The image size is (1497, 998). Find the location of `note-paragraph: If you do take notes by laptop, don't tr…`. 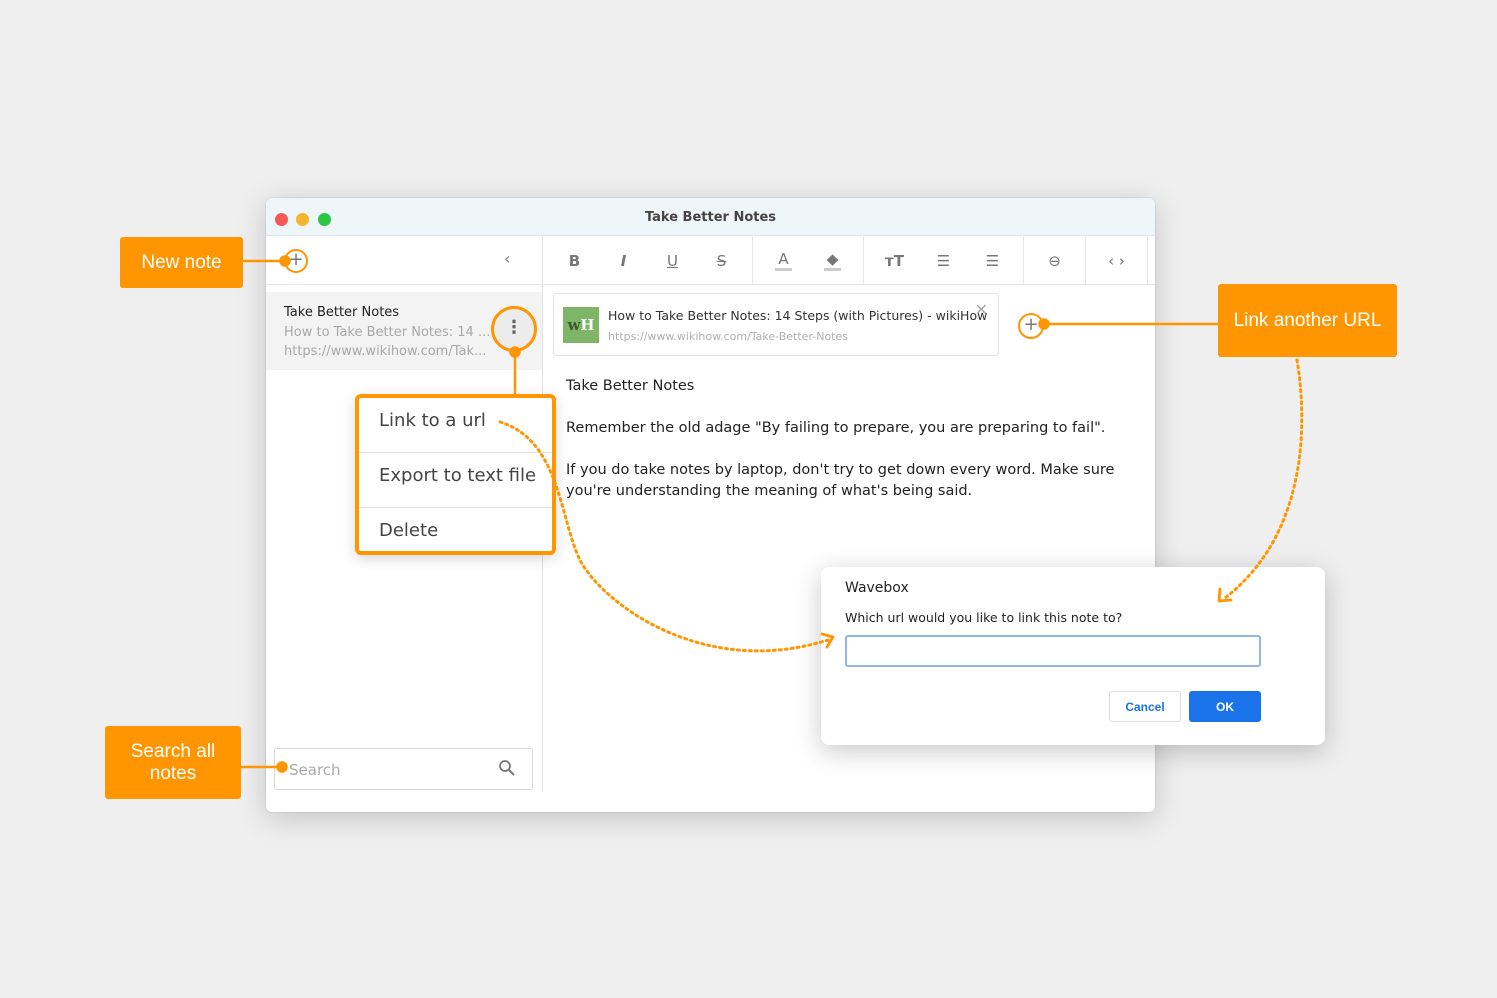

note-paragraph: If you do take notes by laptop, don't tr… is located at coordinates (840, 480).